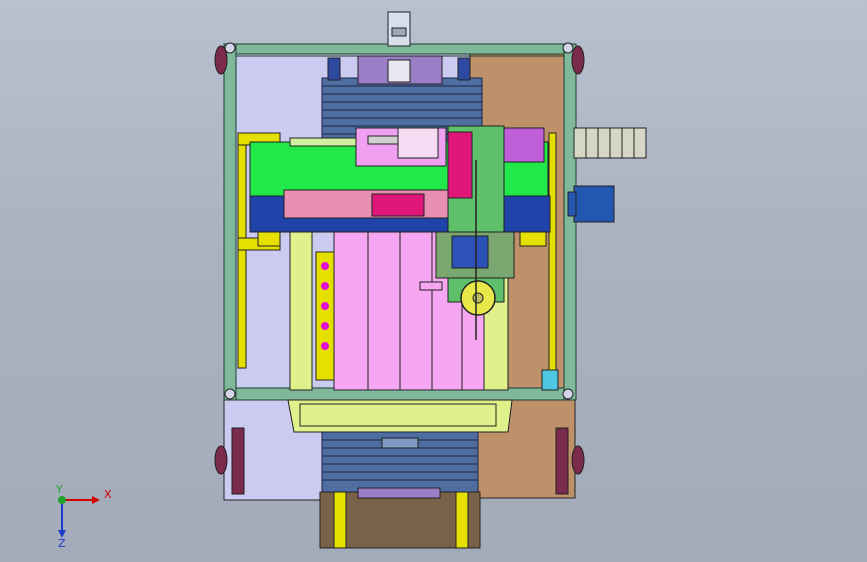 The width and height of the screenshot is (867, 562). What do you see at coordinates (108, 494) in the screenshot?
I see `x-axis-label: X` at bounding box center [108, 494].